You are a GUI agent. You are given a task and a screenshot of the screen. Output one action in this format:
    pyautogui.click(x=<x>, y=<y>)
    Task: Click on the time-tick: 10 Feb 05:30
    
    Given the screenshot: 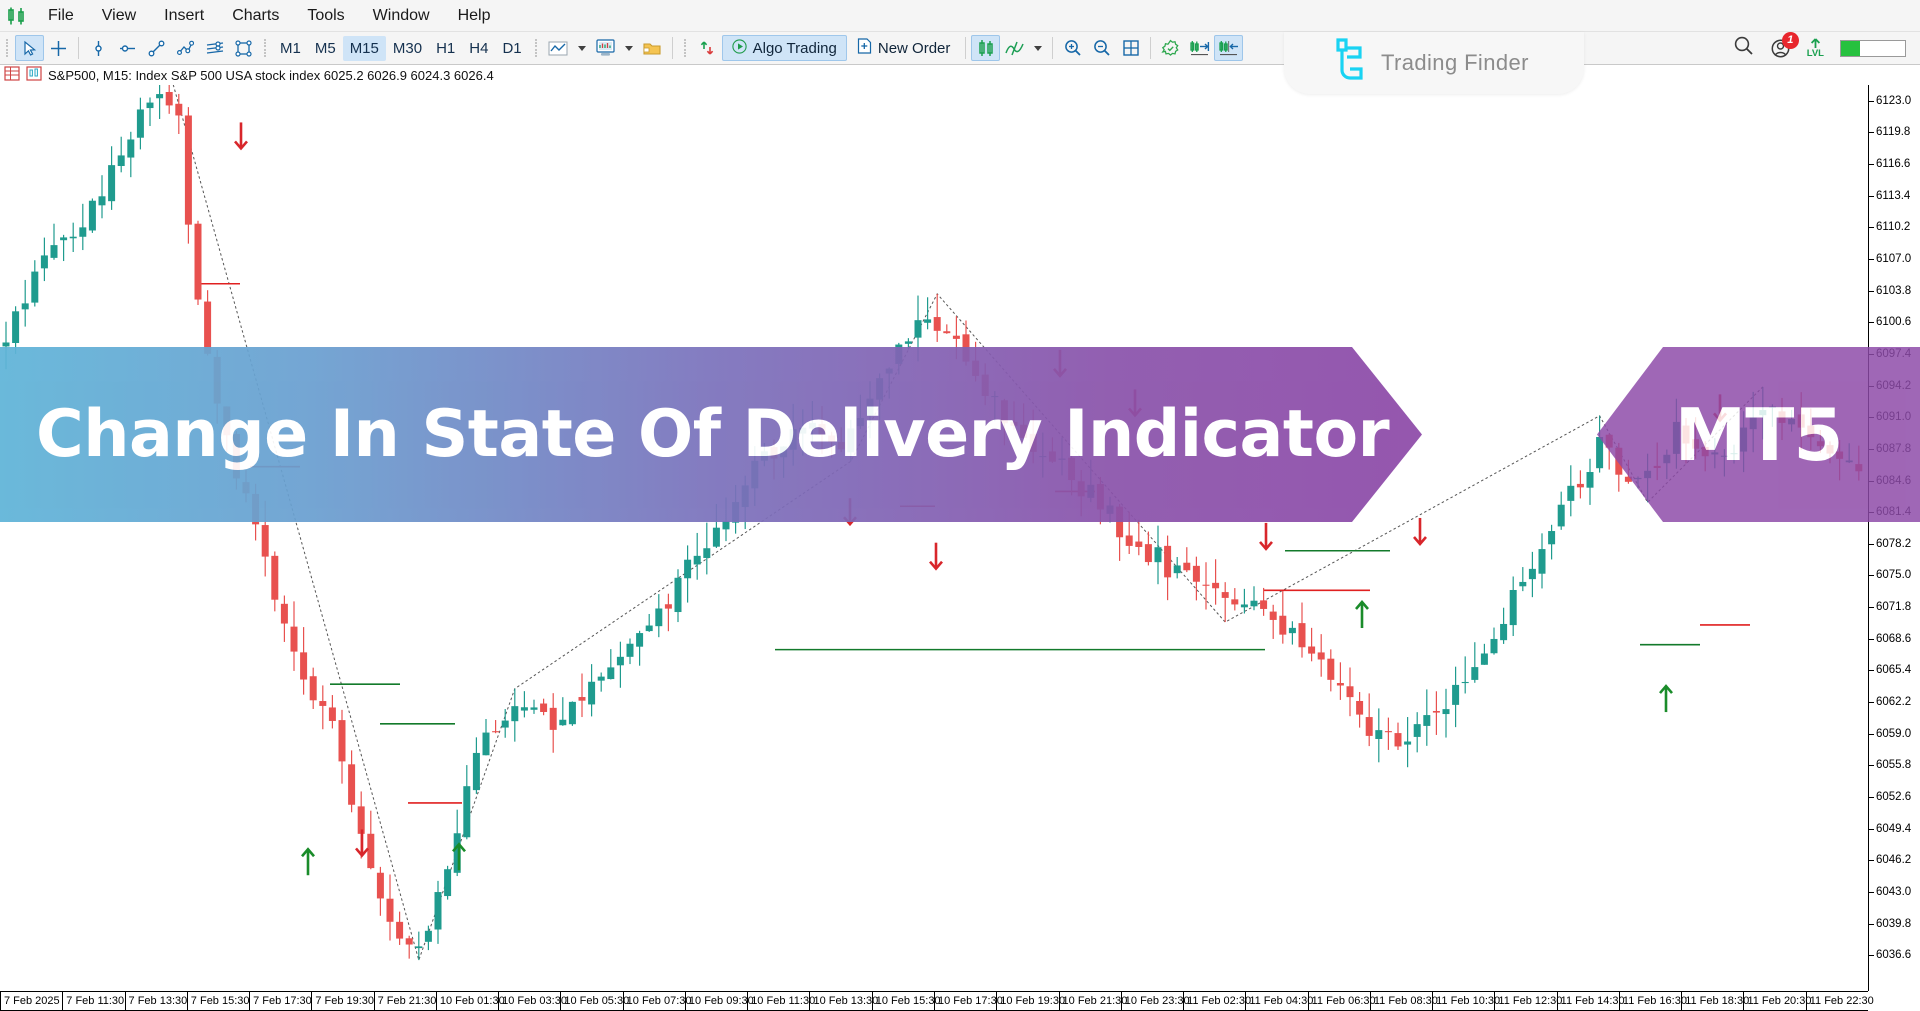 What is the action you would take?
    pyautogui.click(x=594, y=1001)
    